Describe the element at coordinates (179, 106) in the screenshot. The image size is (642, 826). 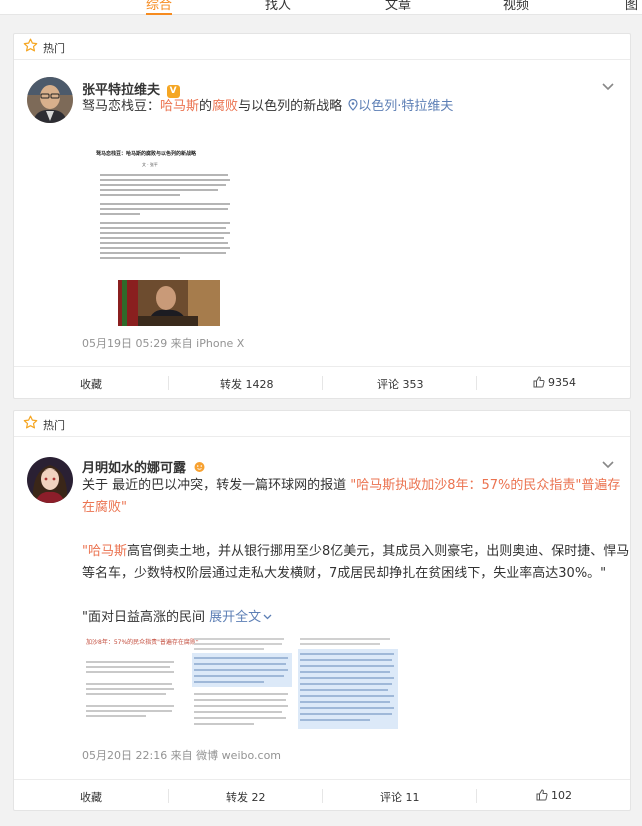
I see `keyword-link: 哈马斯` at that location.